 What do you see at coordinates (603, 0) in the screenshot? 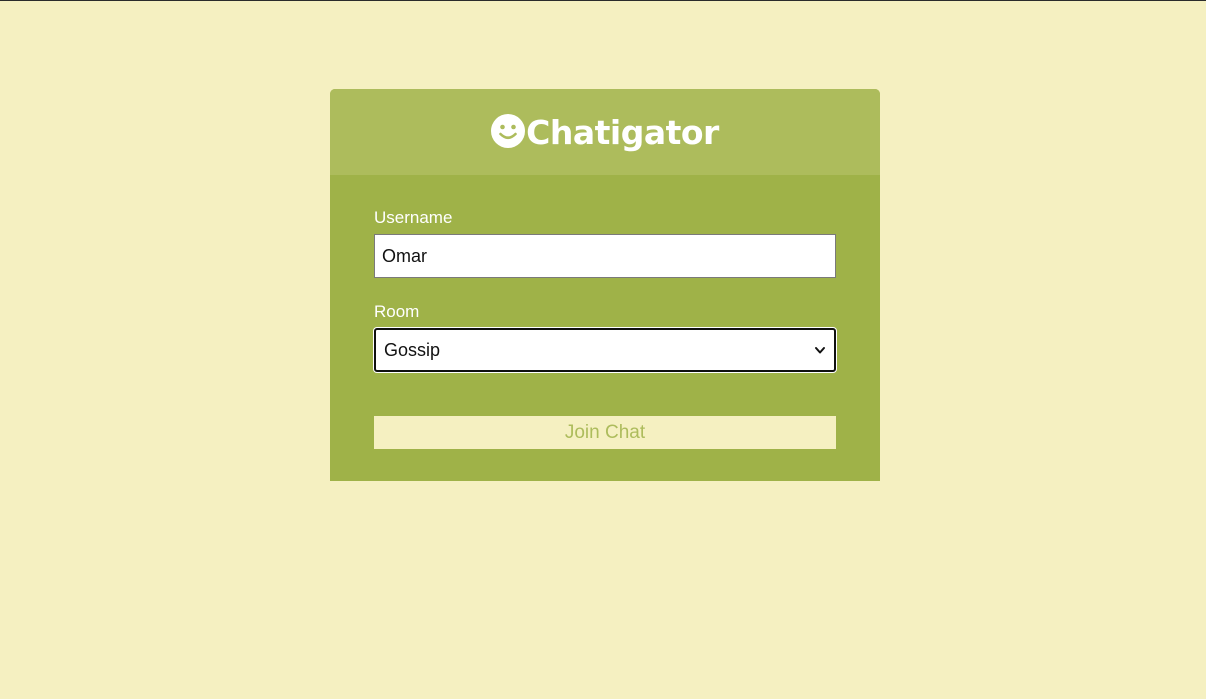
I see `top-border` at bounding box center [603, 0].